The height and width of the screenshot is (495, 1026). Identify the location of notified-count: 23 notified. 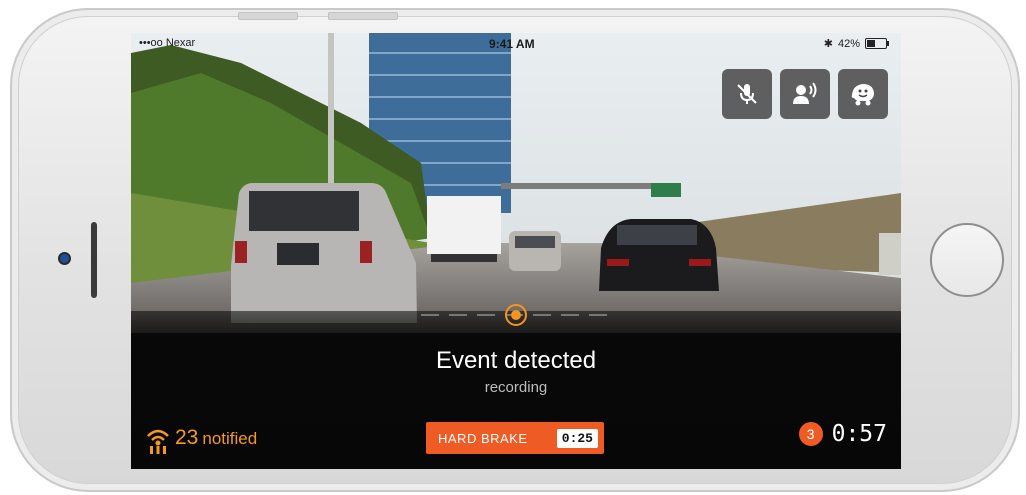
(201, 440).